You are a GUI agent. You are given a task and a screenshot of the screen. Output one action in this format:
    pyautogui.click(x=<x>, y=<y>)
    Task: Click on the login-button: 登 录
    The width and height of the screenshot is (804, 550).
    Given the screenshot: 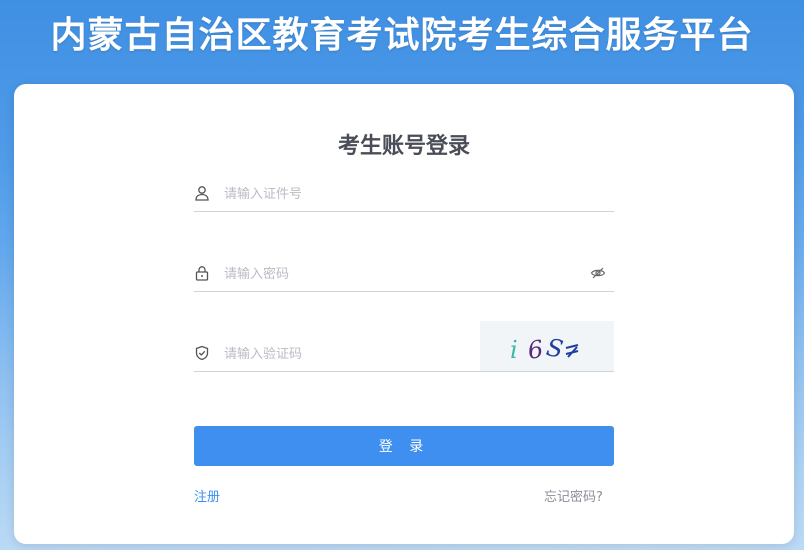 What is the action you would take?
    pyautogui.click(x=404, y=446)
    